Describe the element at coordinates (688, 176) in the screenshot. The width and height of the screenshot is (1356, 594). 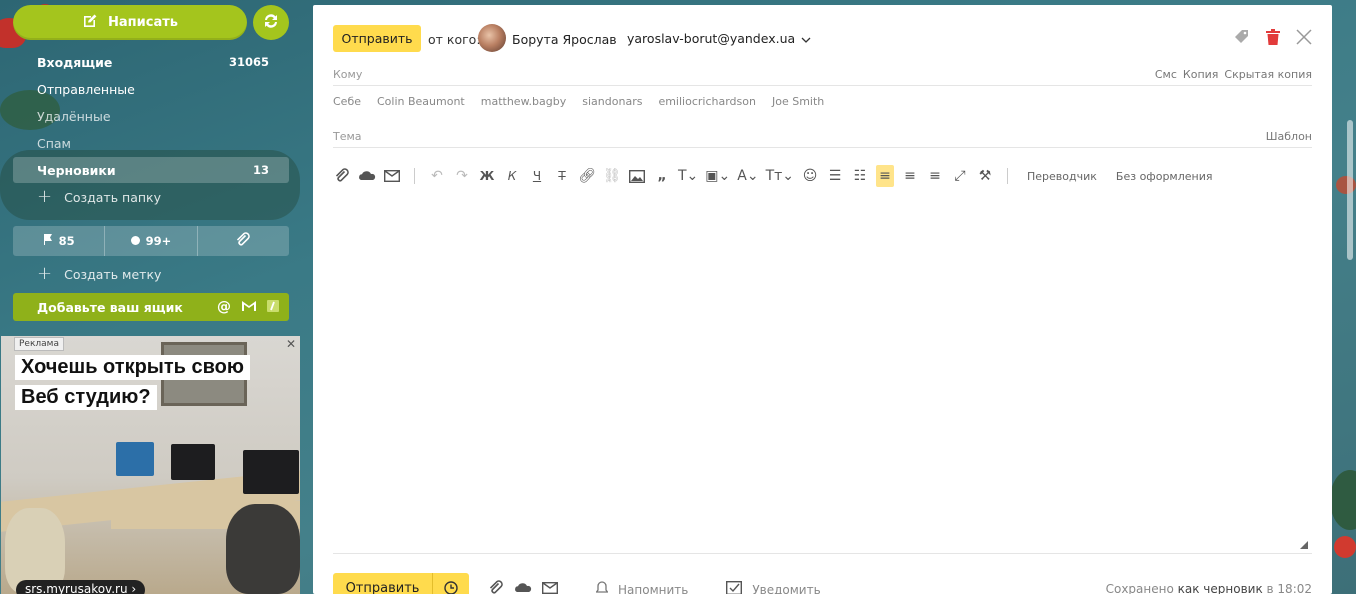
I see `text-style-icon: T⌄` at that location.